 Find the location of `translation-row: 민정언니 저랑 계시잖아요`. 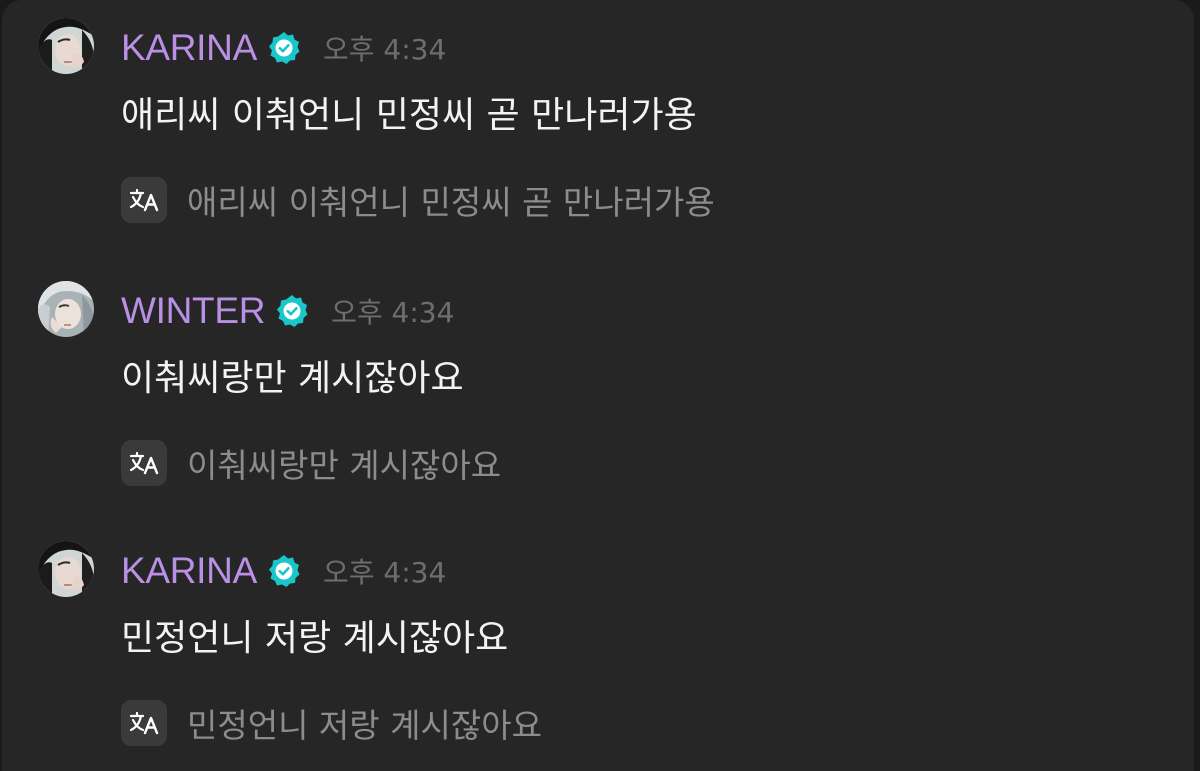

translation-row: 민정언니 저랑 계시잖아요 is located at coordinates (331, 723).